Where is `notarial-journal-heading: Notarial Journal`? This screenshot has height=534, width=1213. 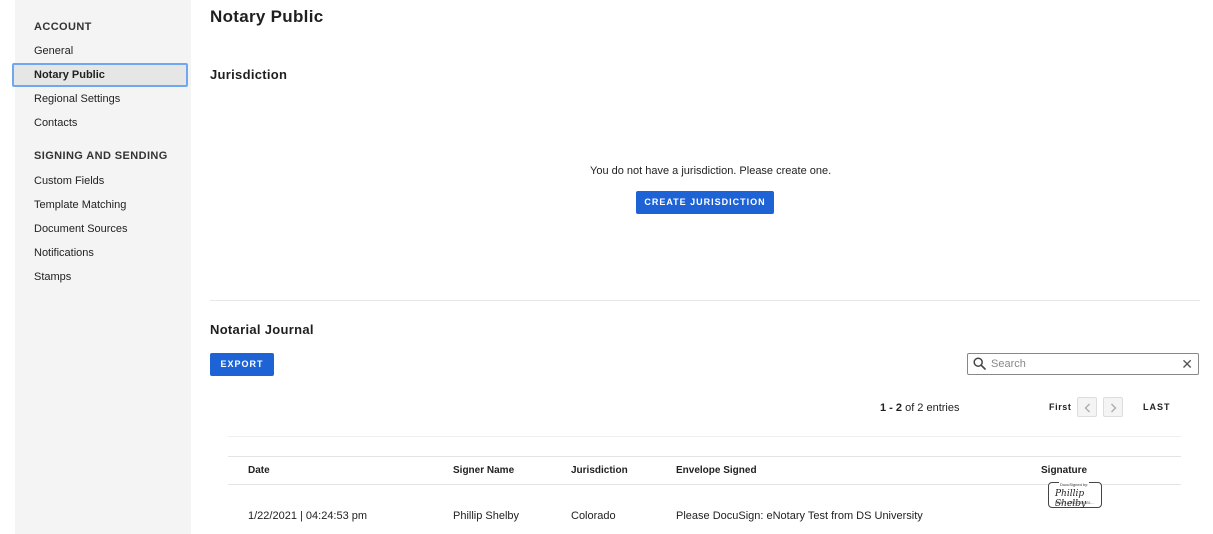 notarial-journal-heading: Notarial Journal is located at coordinates (262, 329).